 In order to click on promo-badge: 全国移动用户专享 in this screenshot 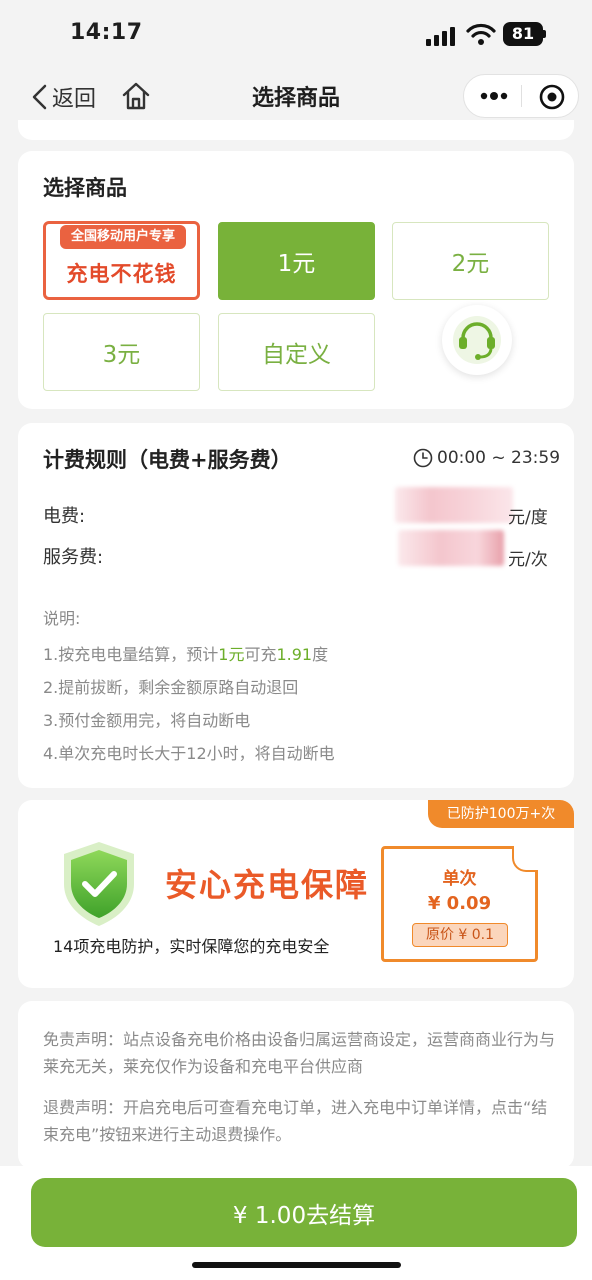, I will do `click(123, 237)`.